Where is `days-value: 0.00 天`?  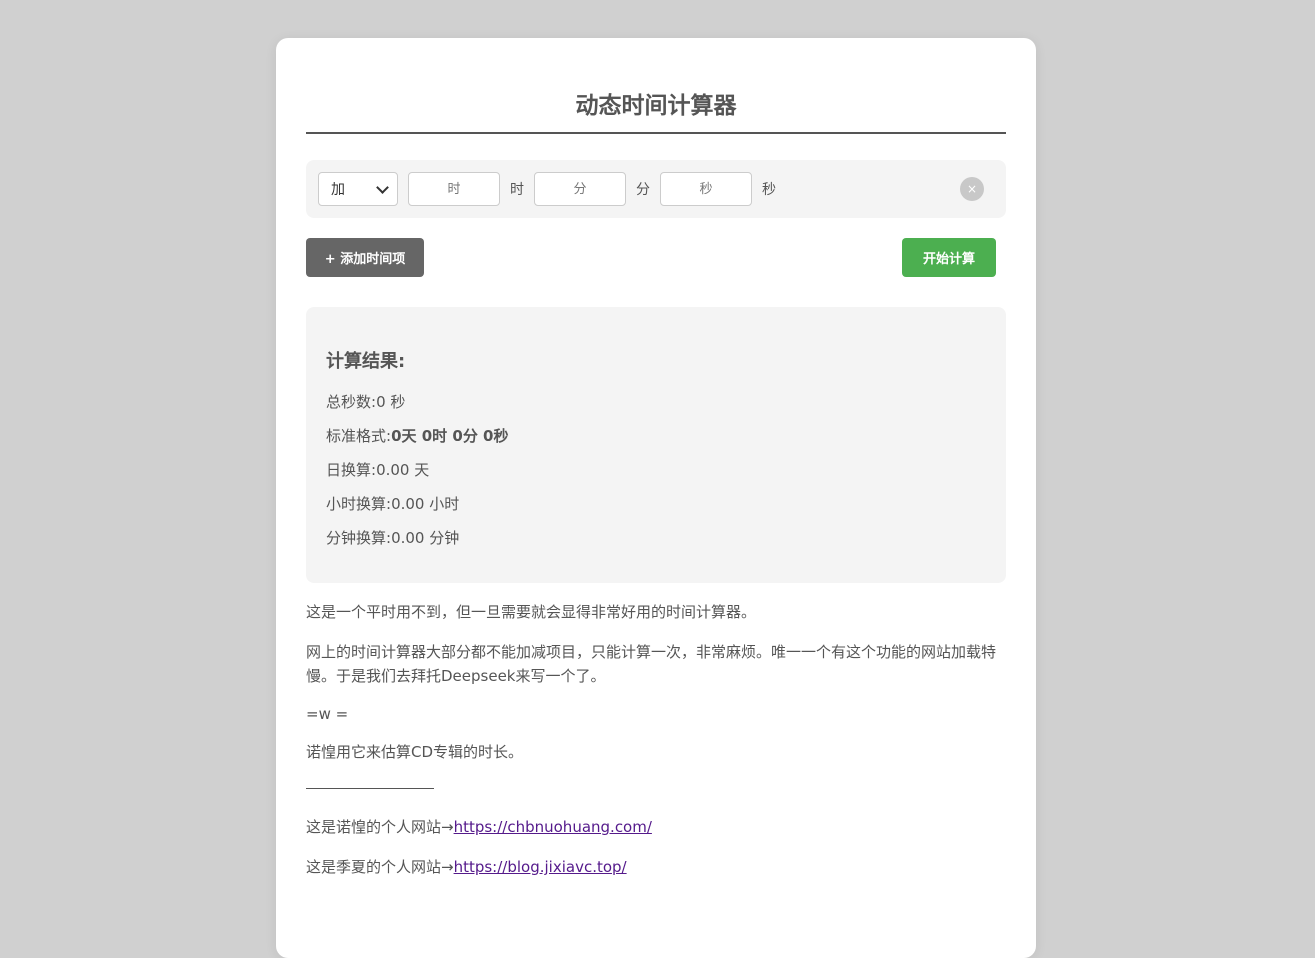
days-value: 0.00 天 is located at coordinates (403, 470).